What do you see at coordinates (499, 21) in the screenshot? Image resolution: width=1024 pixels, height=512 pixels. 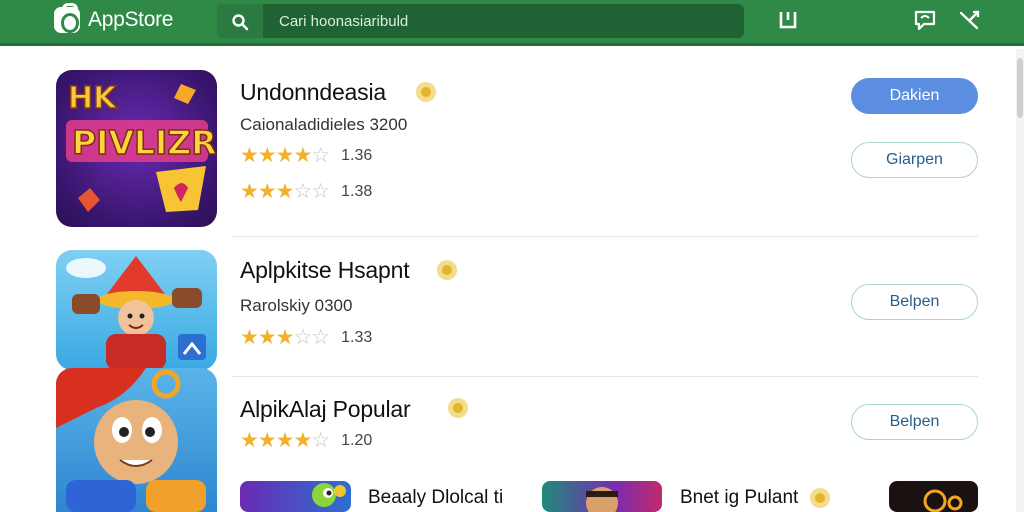 I see `search-input` at bounding box center [499, 21].